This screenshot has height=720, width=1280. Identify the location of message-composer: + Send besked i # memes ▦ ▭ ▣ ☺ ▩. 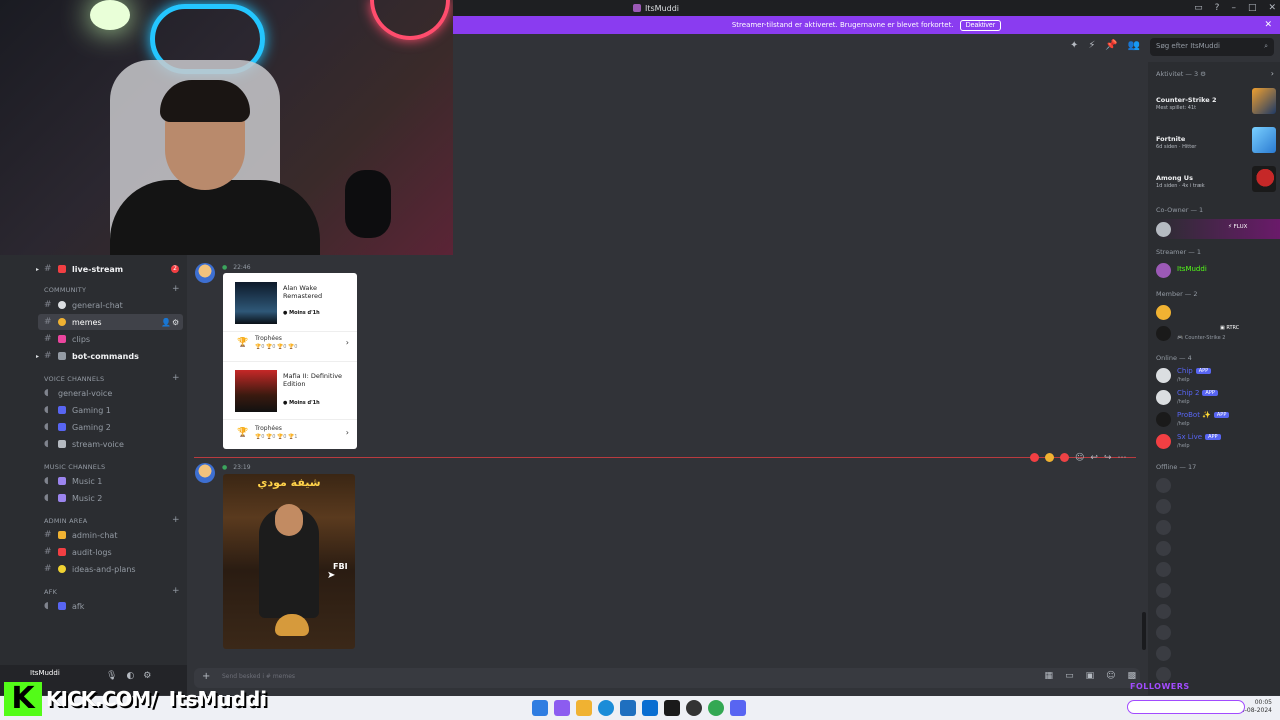
(667, 678).